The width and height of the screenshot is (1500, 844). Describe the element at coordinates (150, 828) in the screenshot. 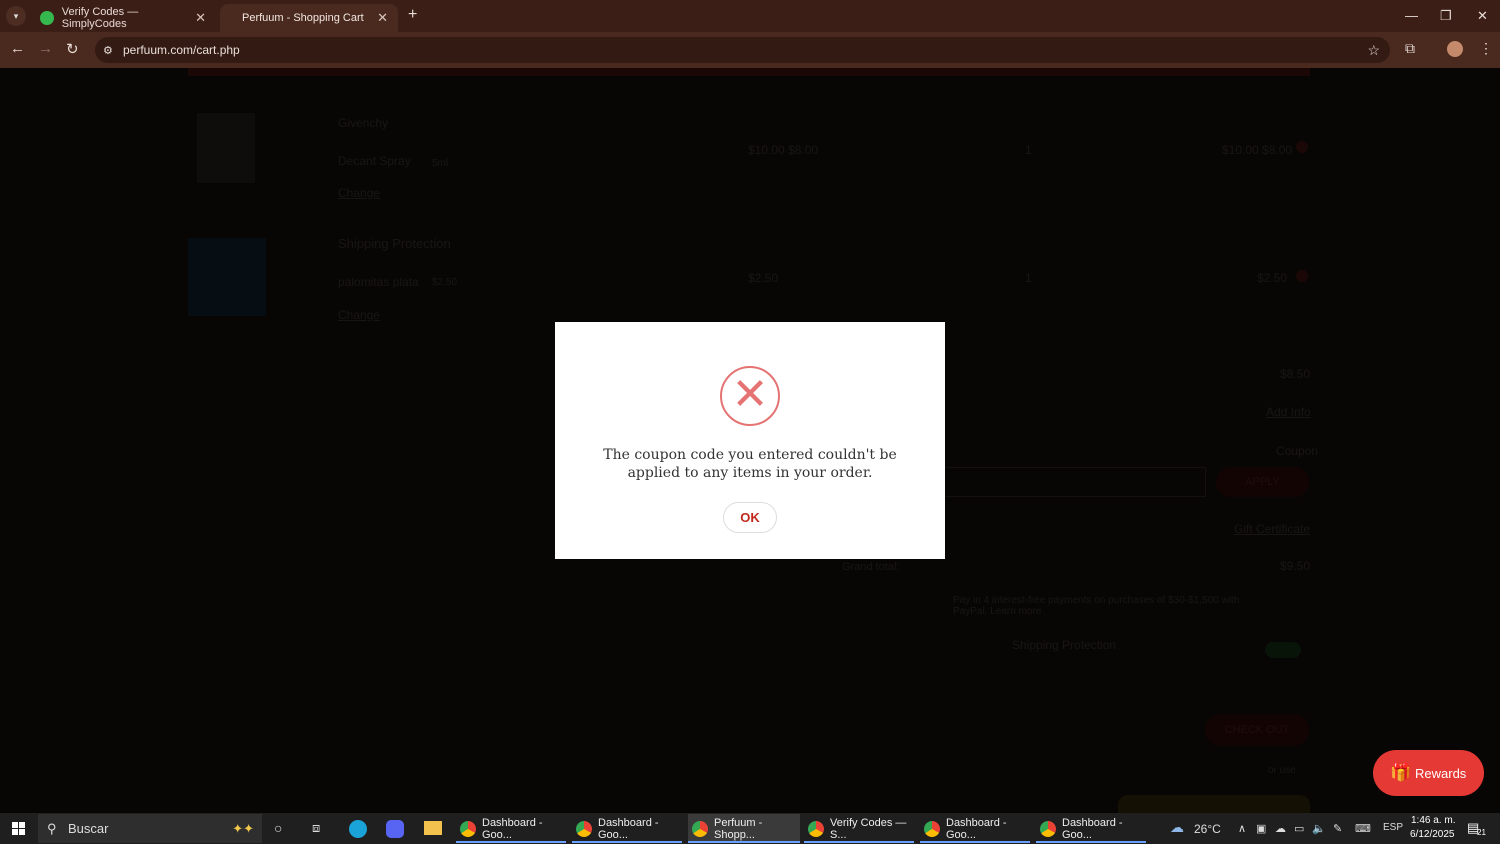

I see `taskbar-search: ⚲ Buscar ✦✦` at that location.